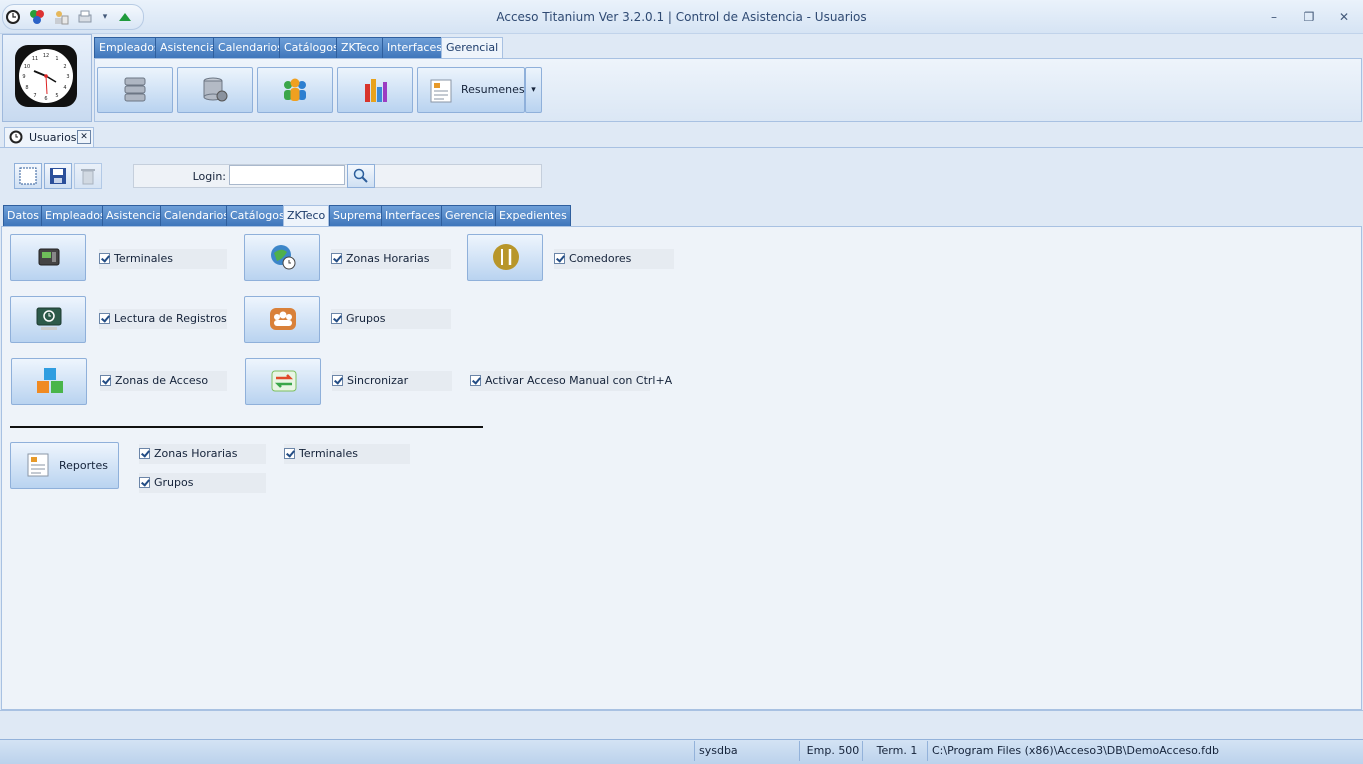  Describe the element at coordinates (681, 724) in the screenshot. I see `bottom-panel` at that location.